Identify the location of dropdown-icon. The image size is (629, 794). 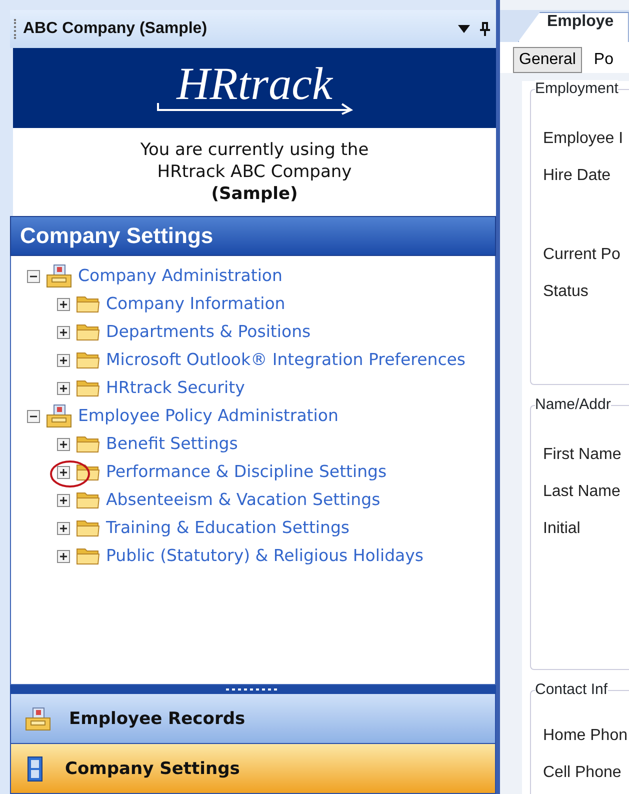
(464, 29).